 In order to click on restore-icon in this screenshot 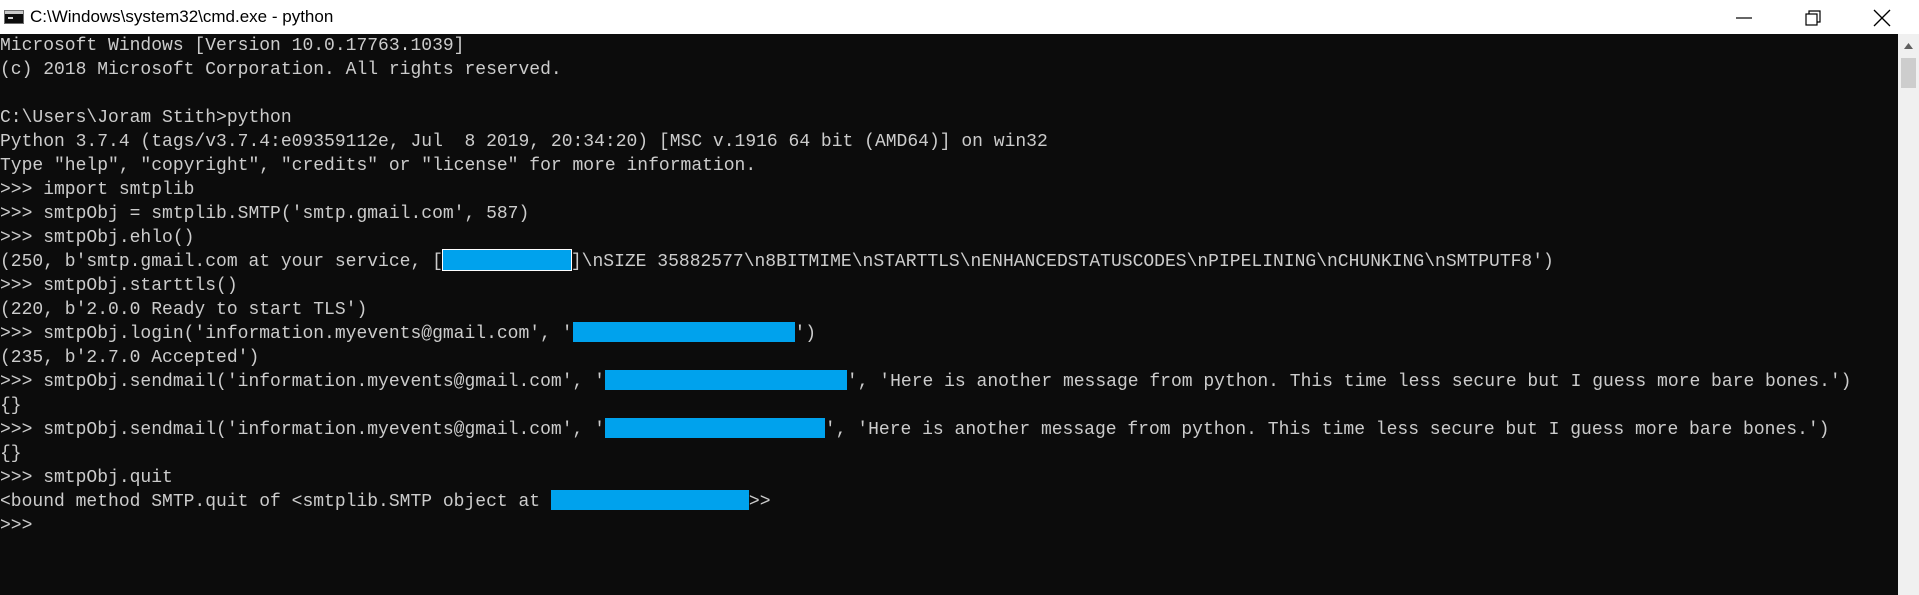, I will do `click(1813, 18)`.